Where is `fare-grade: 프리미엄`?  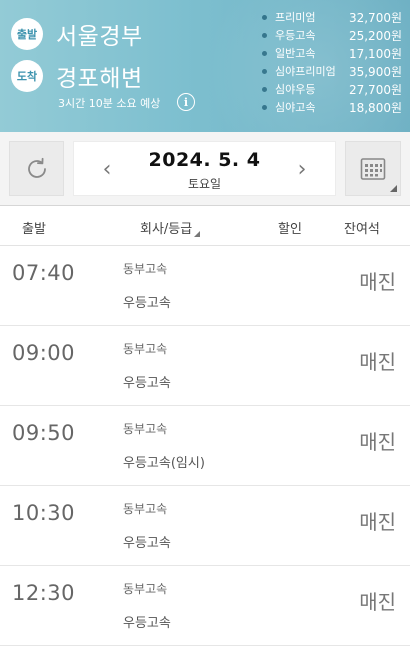
fare-grade: 프리미엄 is located at coordinates (295, 17).